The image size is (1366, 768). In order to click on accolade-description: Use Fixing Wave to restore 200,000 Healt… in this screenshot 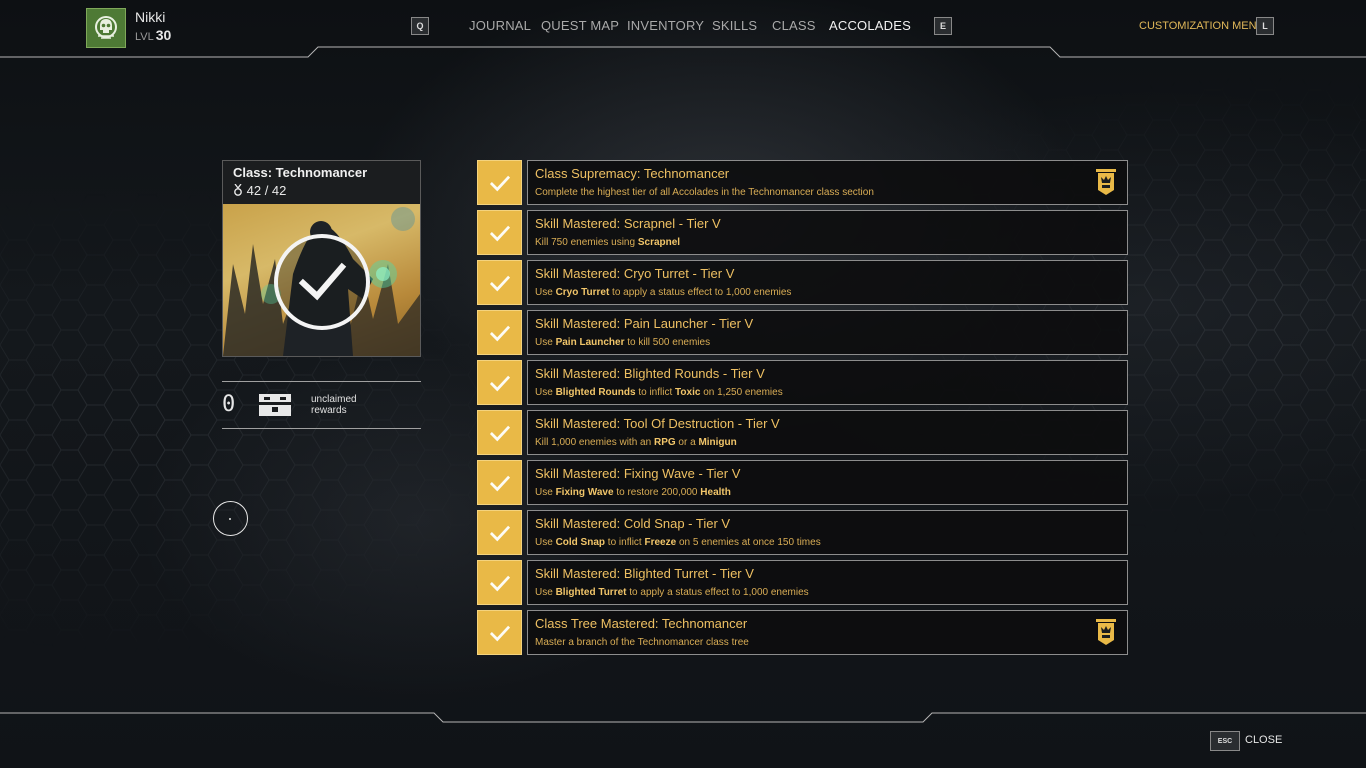, I will do `click(633, 492)`.